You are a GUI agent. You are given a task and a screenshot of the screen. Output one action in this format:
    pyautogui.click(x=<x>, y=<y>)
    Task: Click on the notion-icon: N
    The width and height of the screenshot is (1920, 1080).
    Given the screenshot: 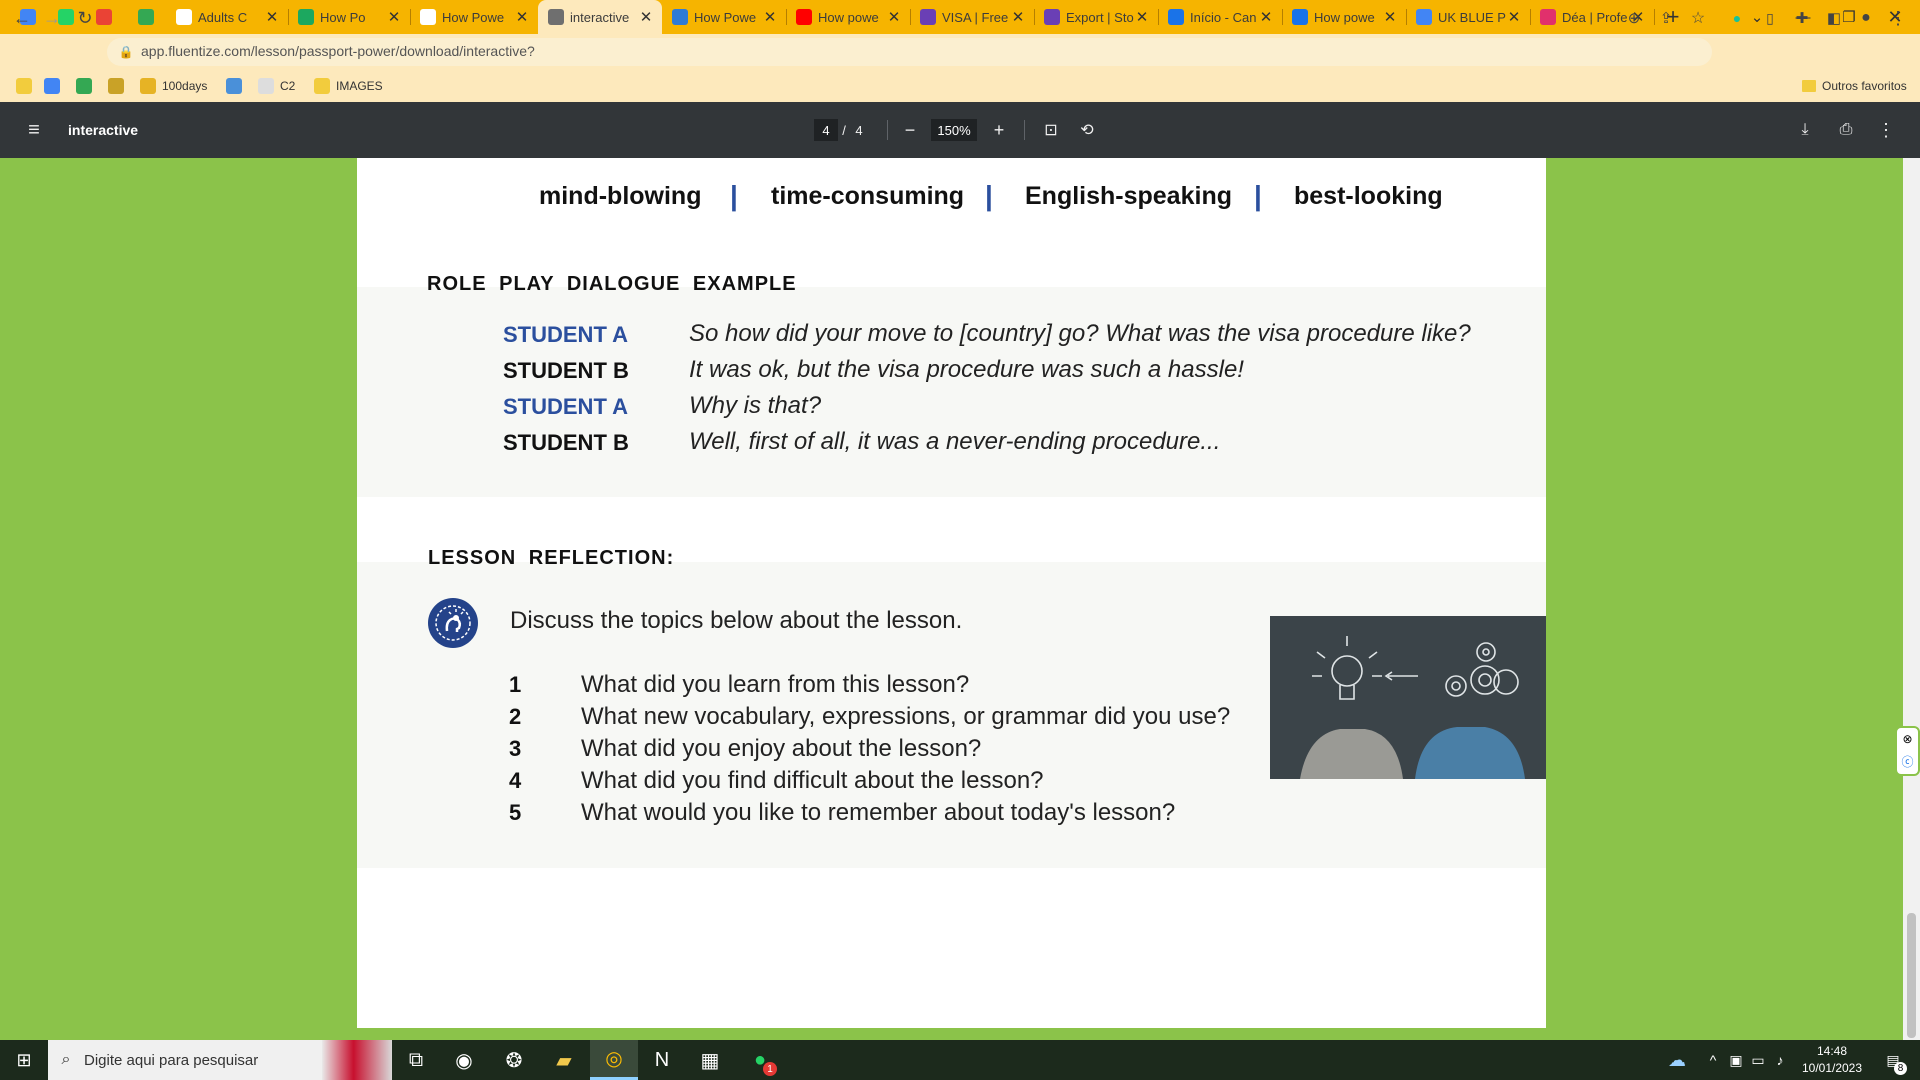 What is the action you would take?
    pyautogui.click(x=662, y=1060)
    